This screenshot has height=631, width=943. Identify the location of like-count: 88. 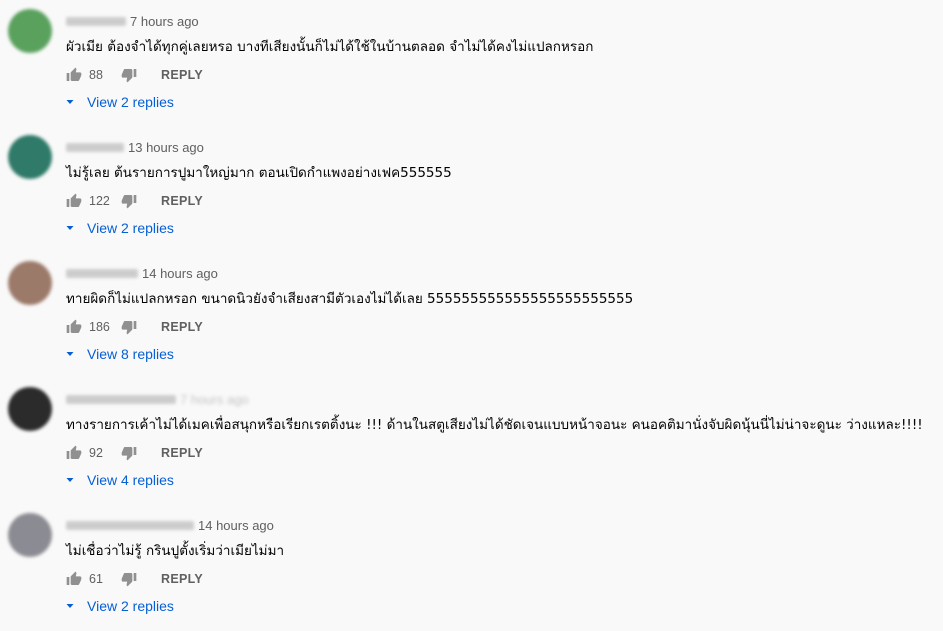
(96, 75).